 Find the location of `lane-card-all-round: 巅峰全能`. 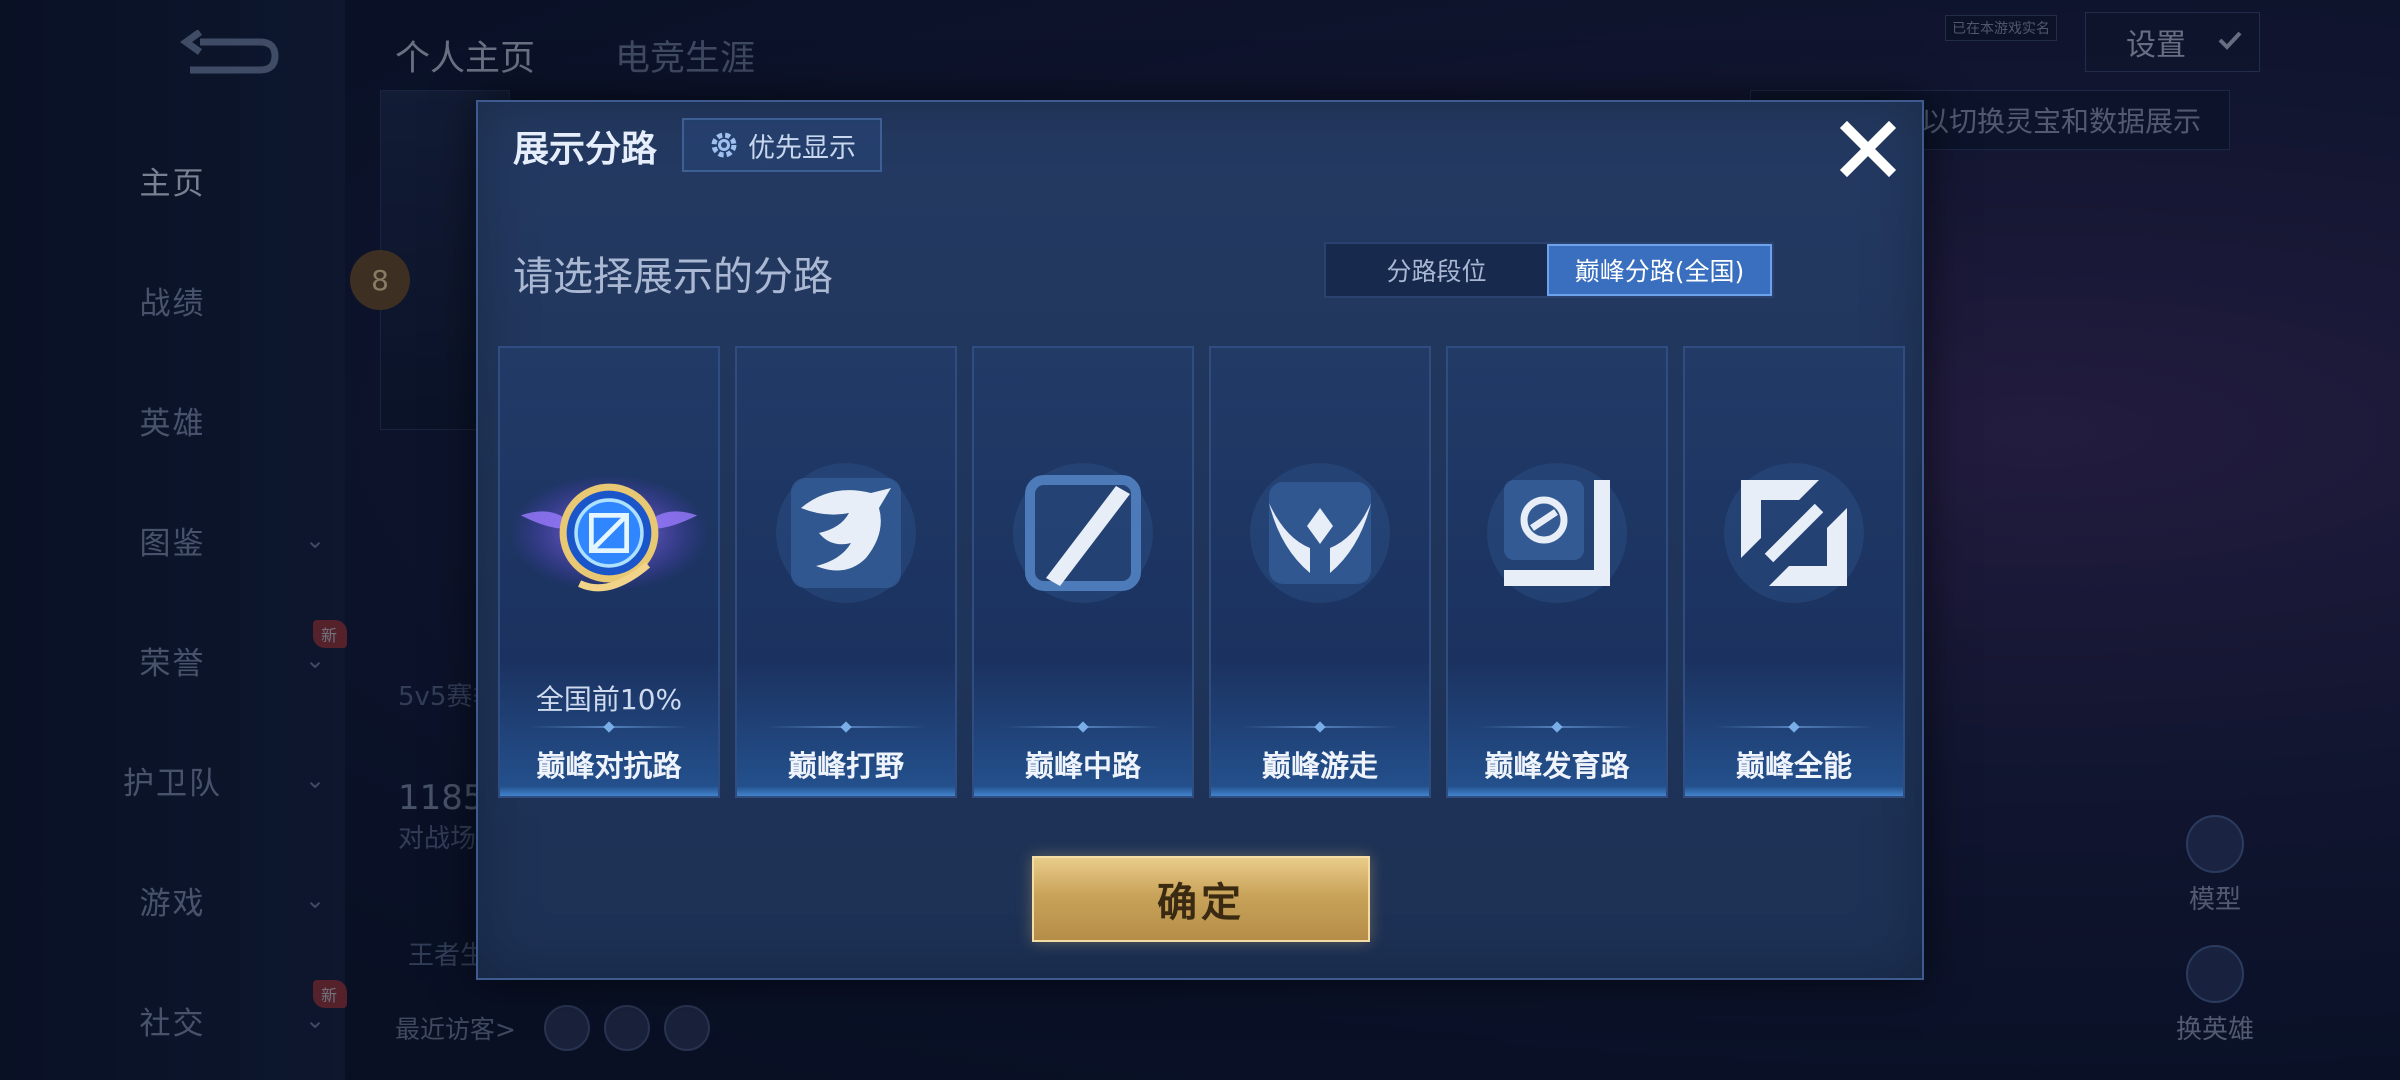

lane-card-all-round: 巅峰全能 is located at coordinates (1794, 572).